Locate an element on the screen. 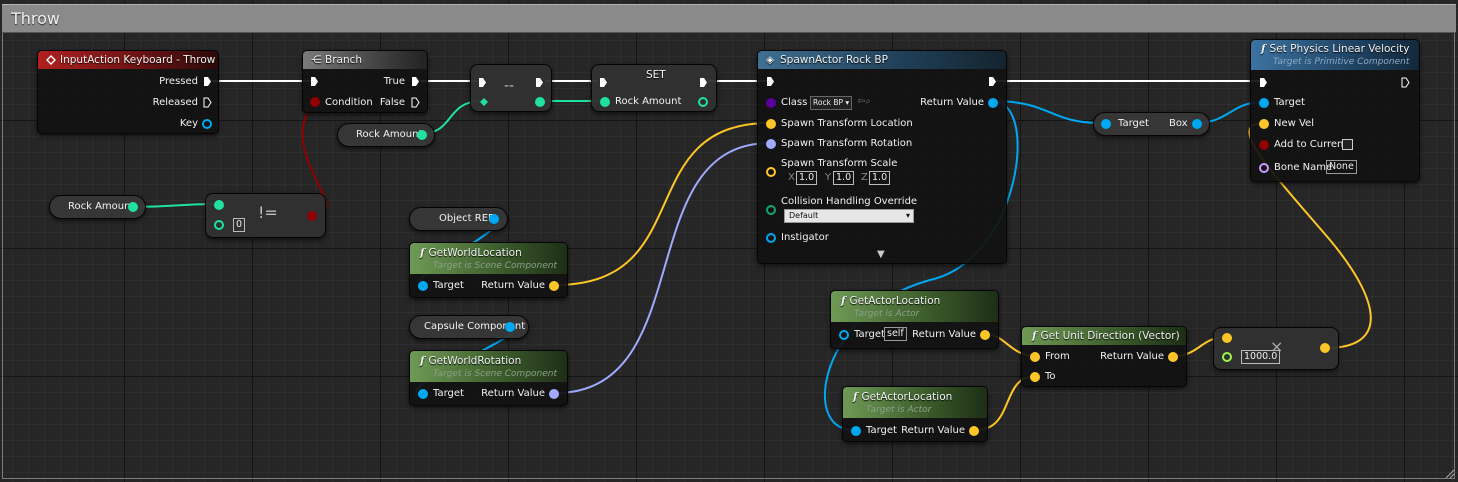 This screenshot has height=482, width=1458. box-getter-node: Target Box is located at coordinates (1151, 124).